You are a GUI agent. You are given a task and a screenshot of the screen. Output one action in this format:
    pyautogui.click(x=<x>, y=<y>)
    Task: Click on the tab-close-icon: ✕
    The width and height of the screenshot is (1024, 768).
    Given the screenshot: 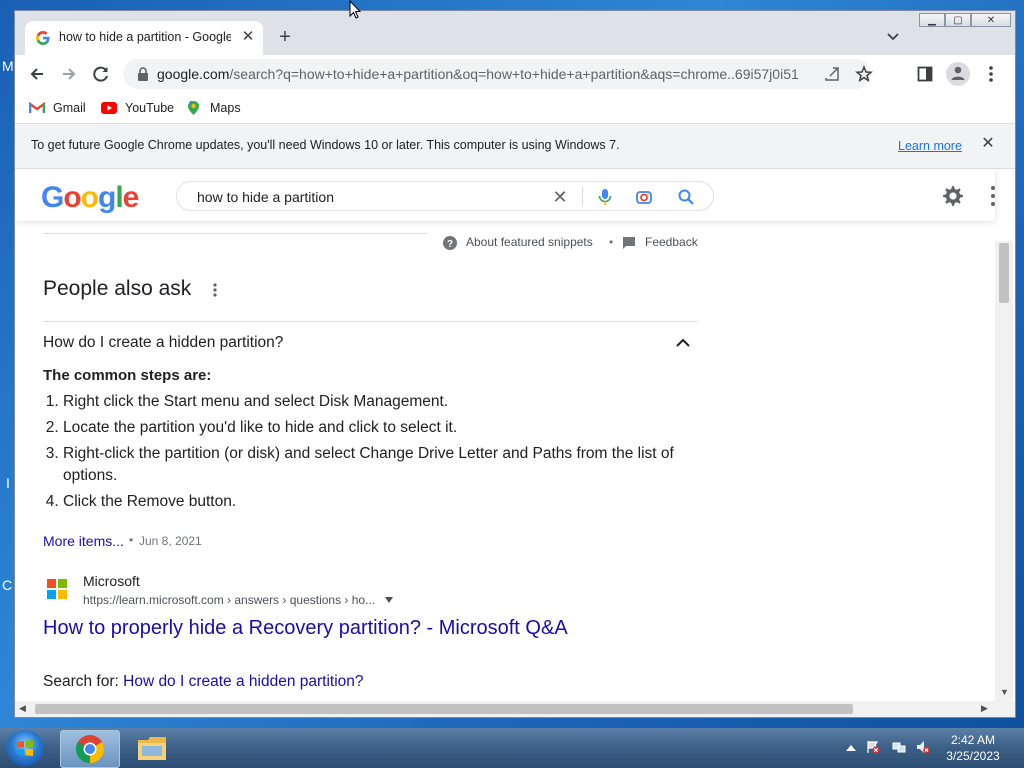 What is the action you would take?
    pyautogui.click(x=248, y=37)
    